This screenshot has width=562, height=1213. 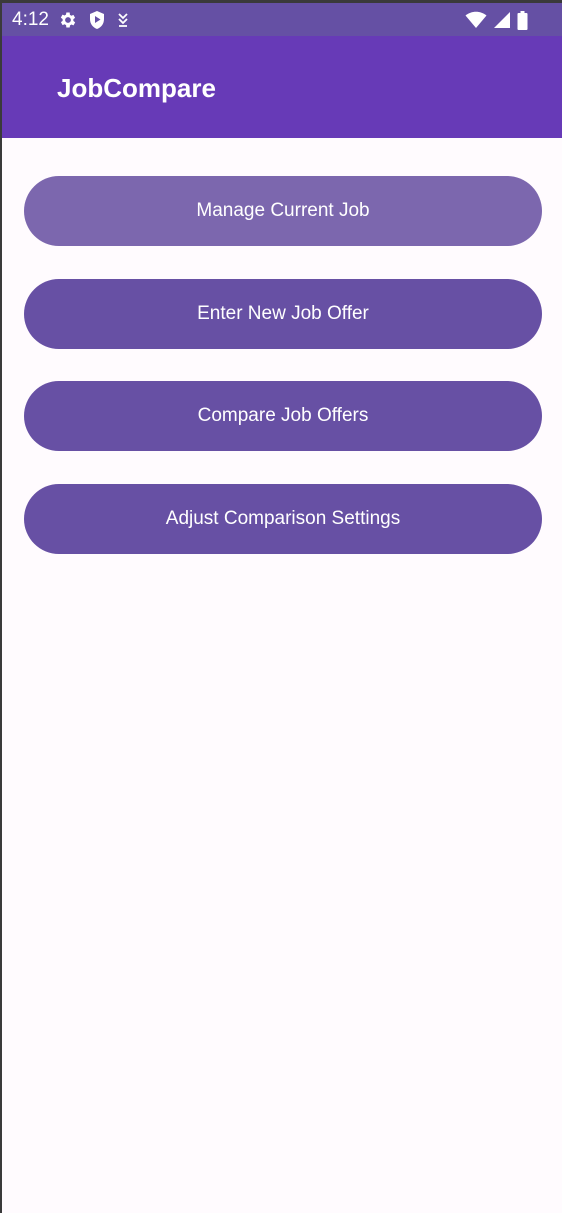 I want to click on status-time: 4:12, so click(x=30, y=19).